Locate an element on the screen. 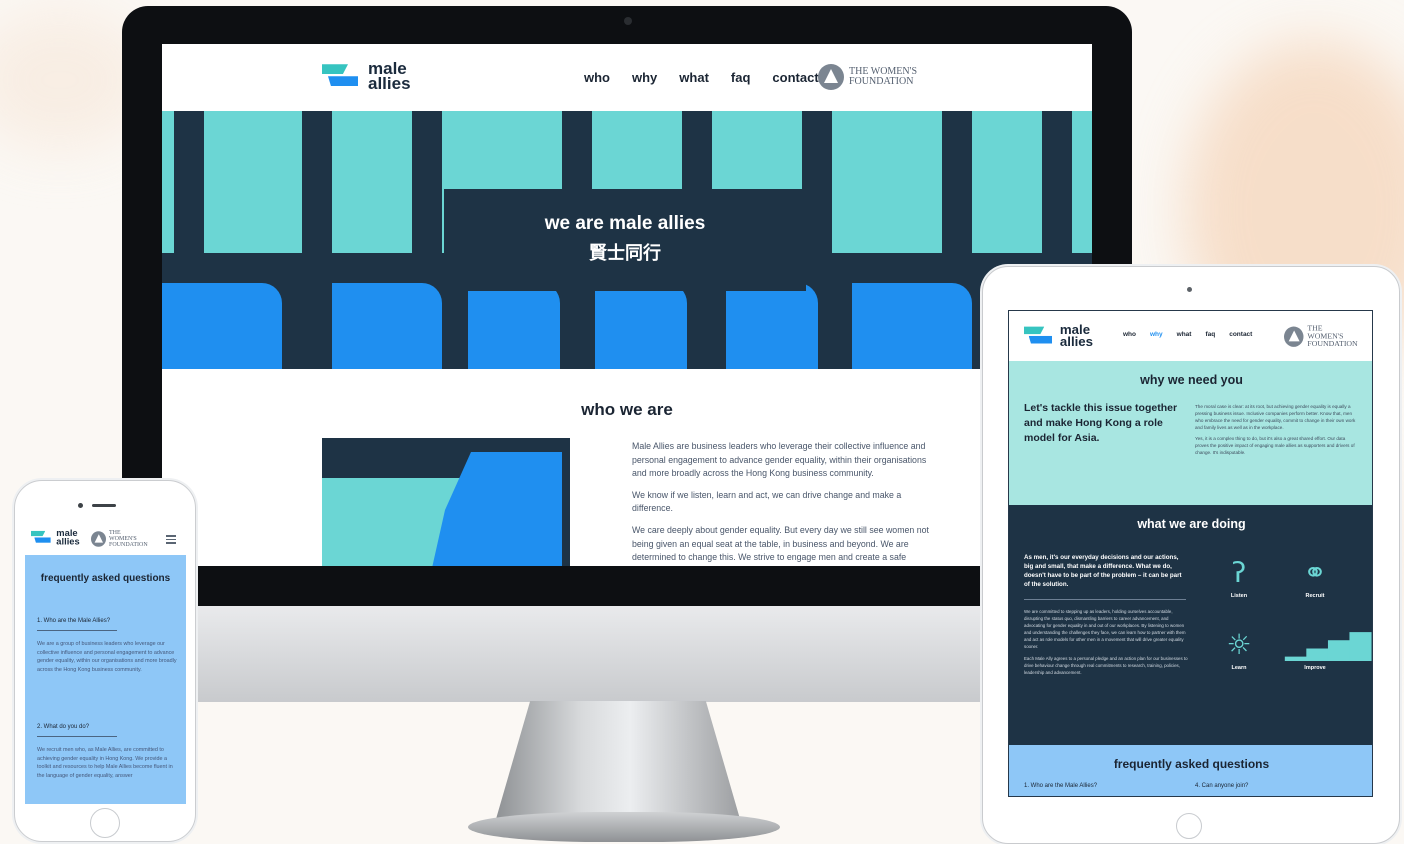  tablet-nav-links: who why what faq contact is located at coordinates (1187, 334).